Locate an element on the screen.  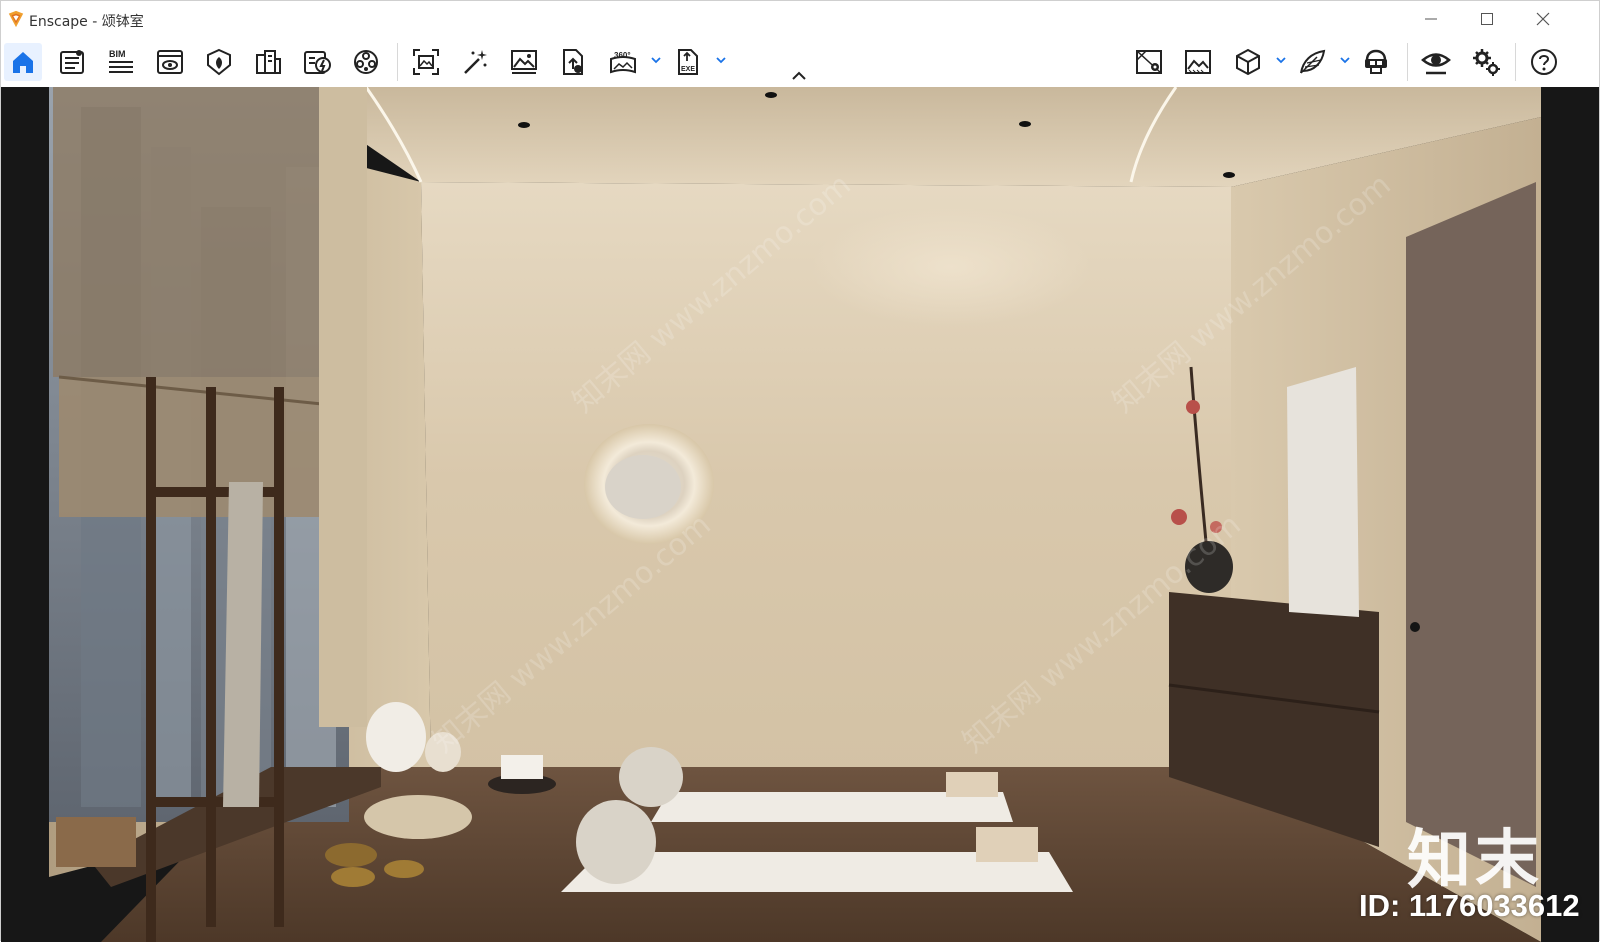
feather-dropdown-chevron-icon is located at coordinates (1345, 60).